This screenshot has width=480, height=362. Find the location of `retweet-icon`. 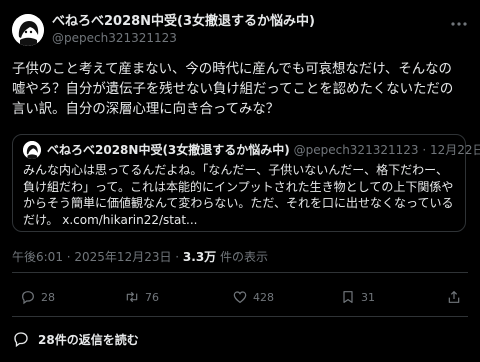

retweet-icon is located at coordinates (132, 297).